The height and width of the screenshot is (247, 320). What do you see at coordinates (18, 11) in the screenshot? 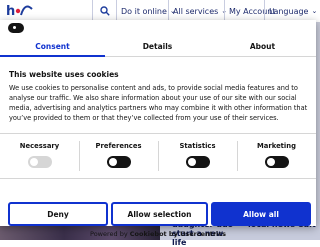
I see `logo-dot` at bounding box center [18, 11].